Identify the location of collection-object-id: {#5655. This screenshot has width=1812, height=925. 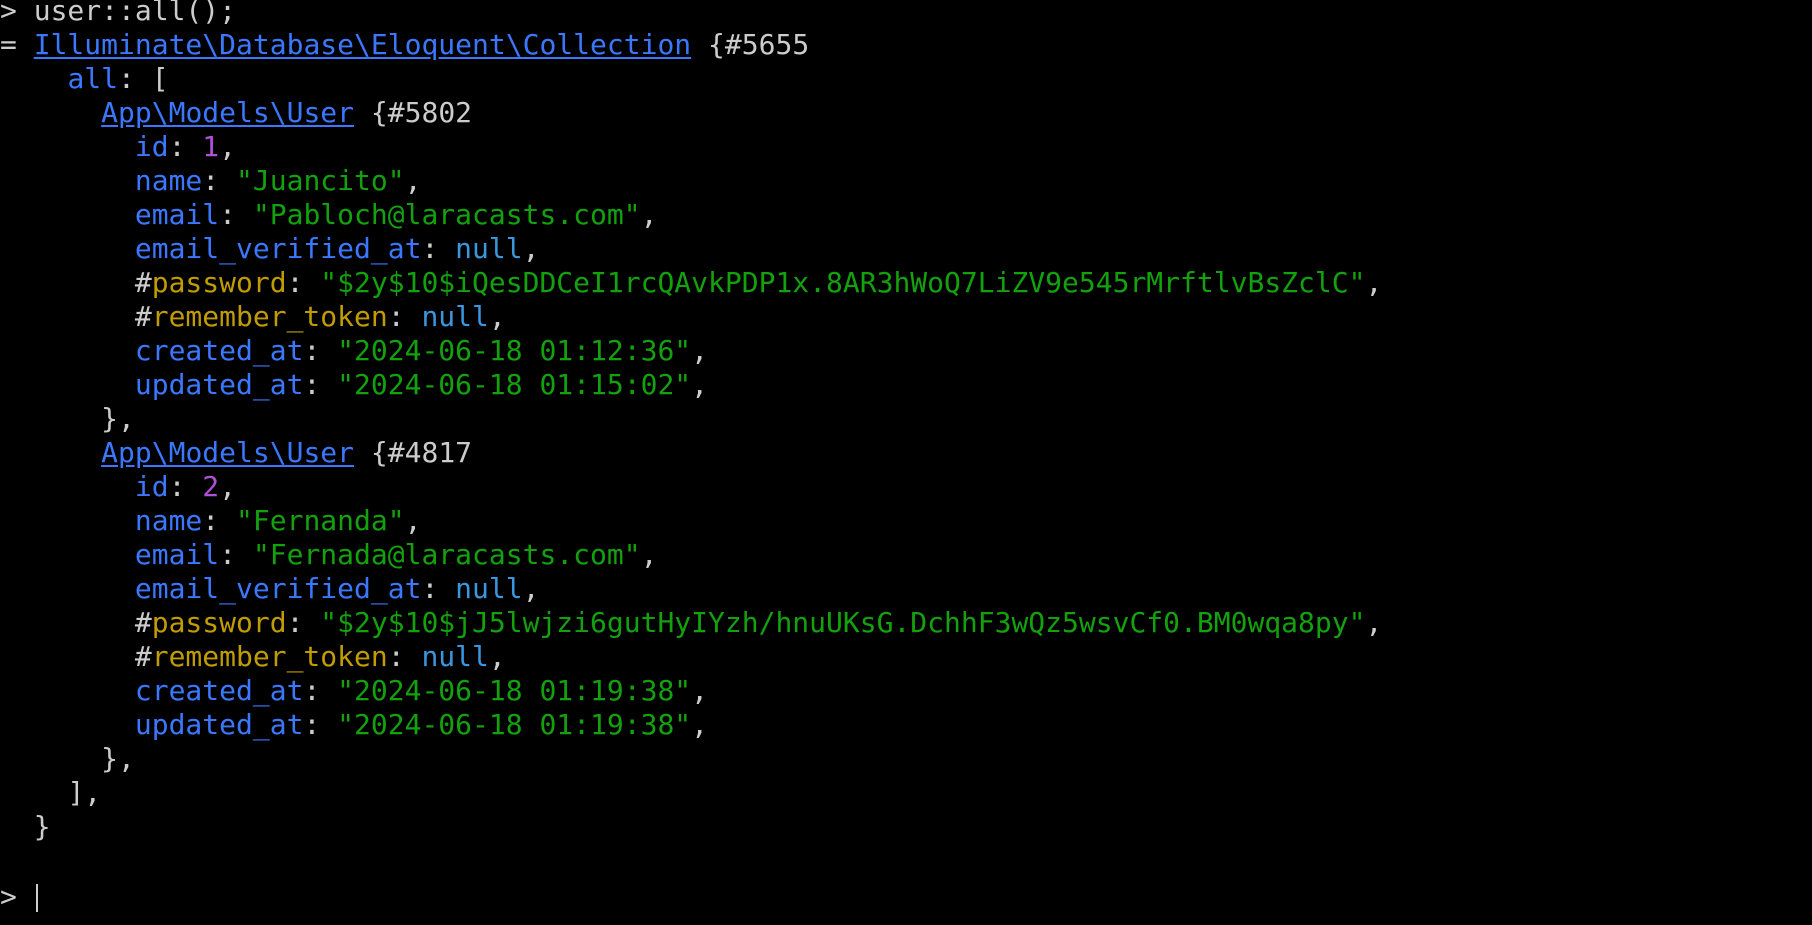
(759, 44).